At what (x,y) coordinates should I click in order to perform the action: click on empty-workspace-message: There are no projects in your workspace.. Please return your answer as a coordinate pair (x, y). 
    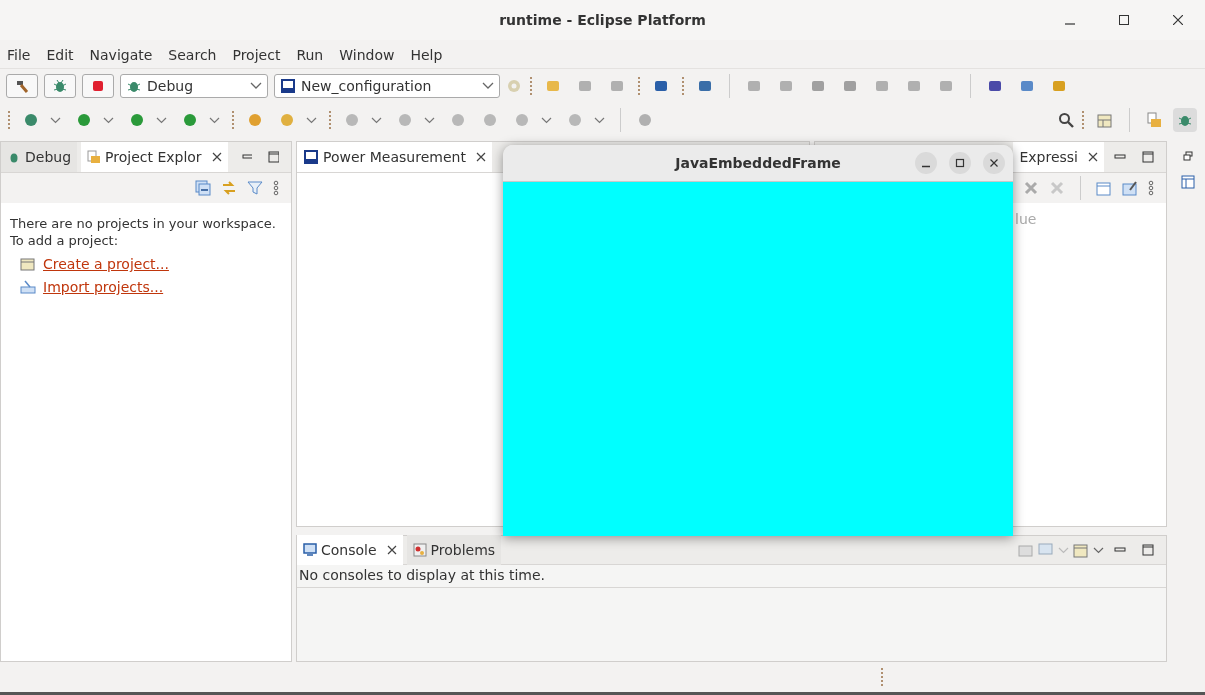
    Looking at the image, I should click on (143, 223).